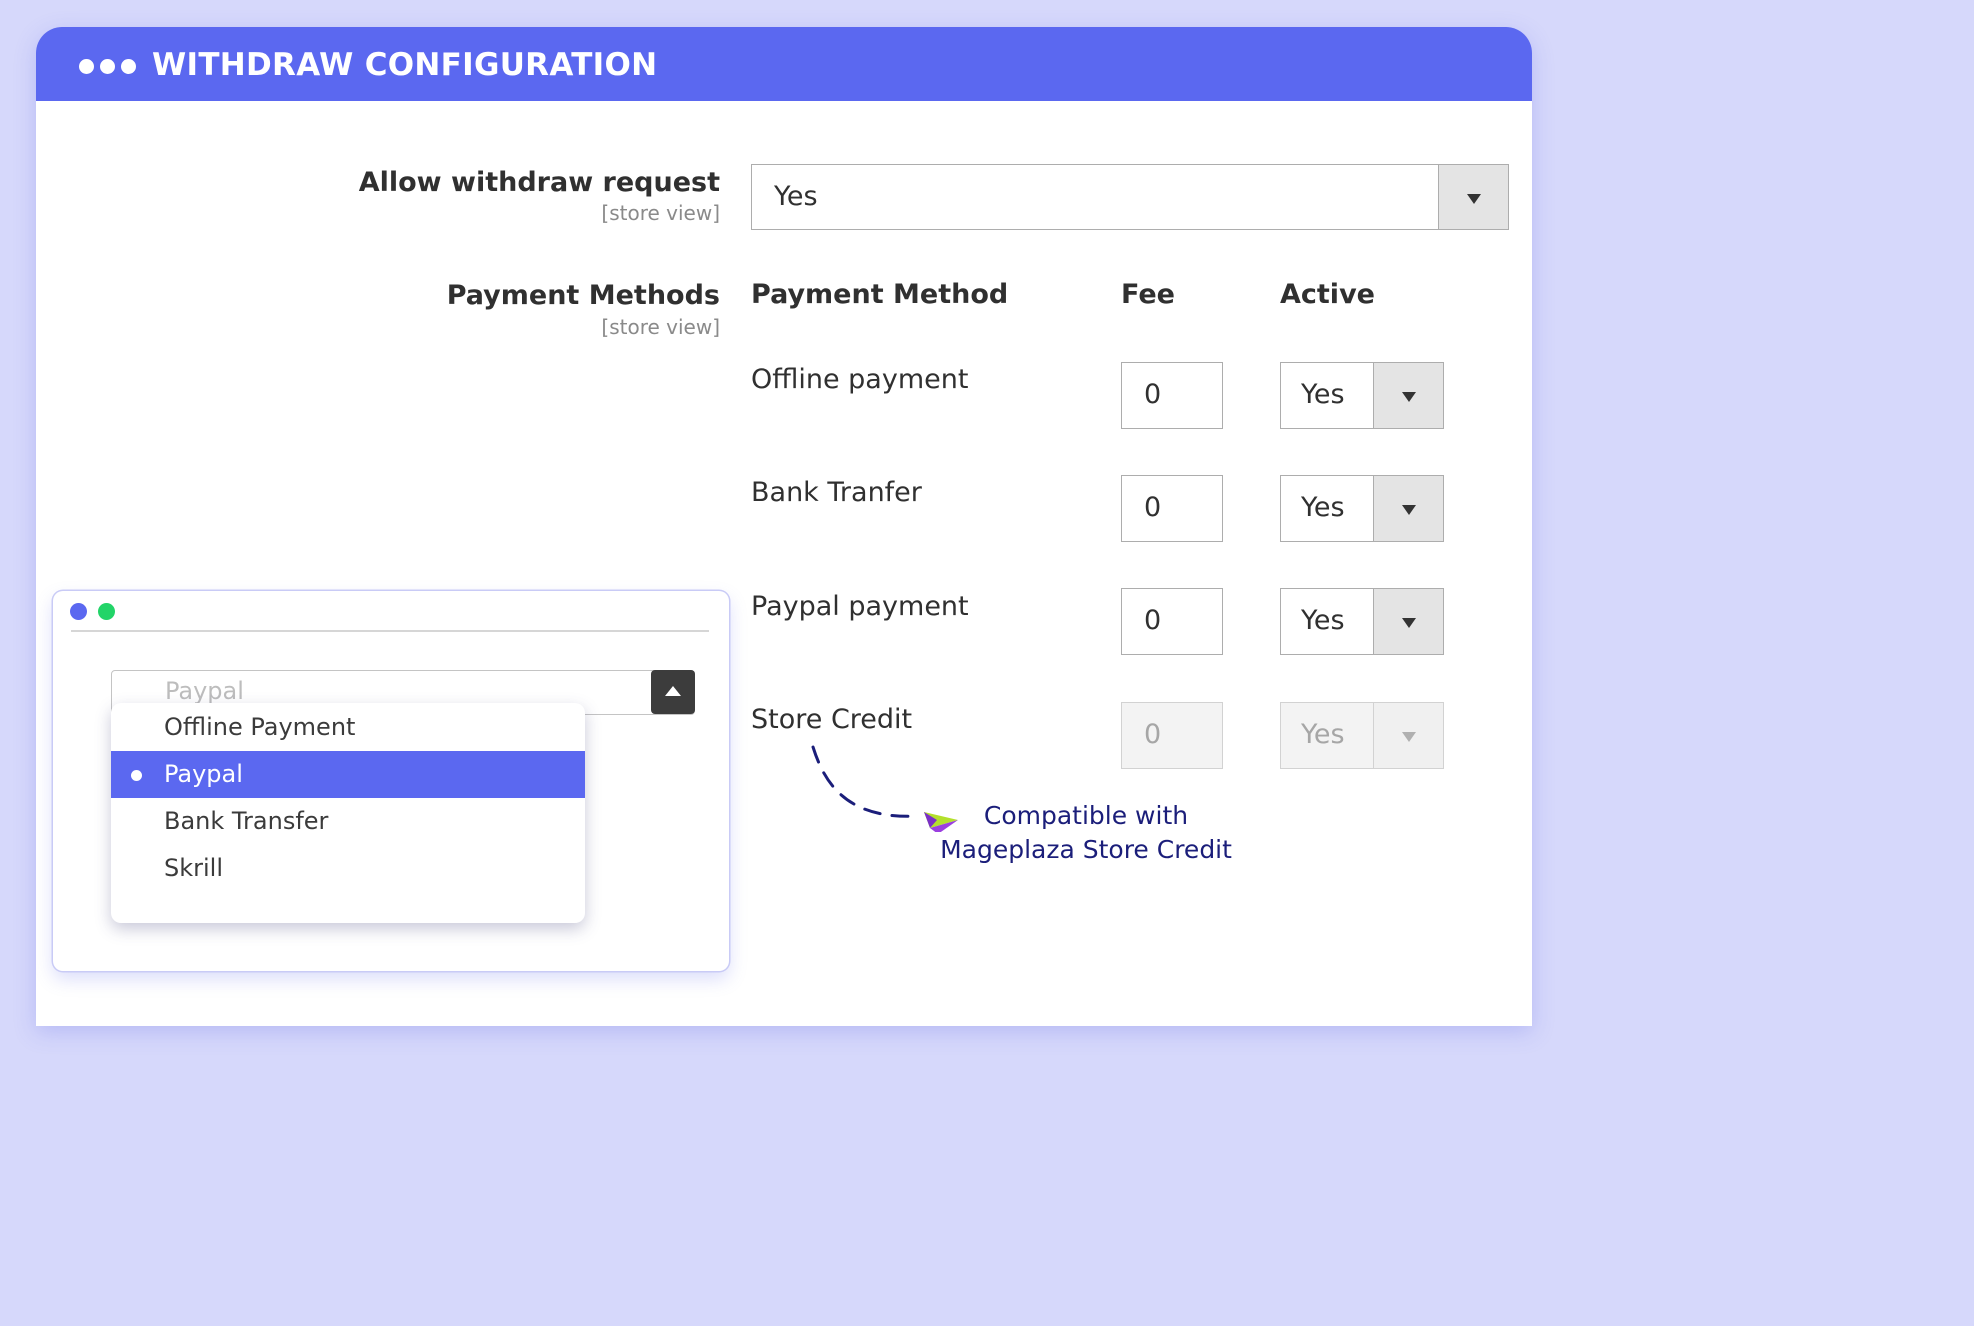 The width and height of the screenshot is (1974, 1326). What do you see at coordinates (203, 774) in the screenshot?
I see `option-label: Paypal` at bounding box center [203, 774].